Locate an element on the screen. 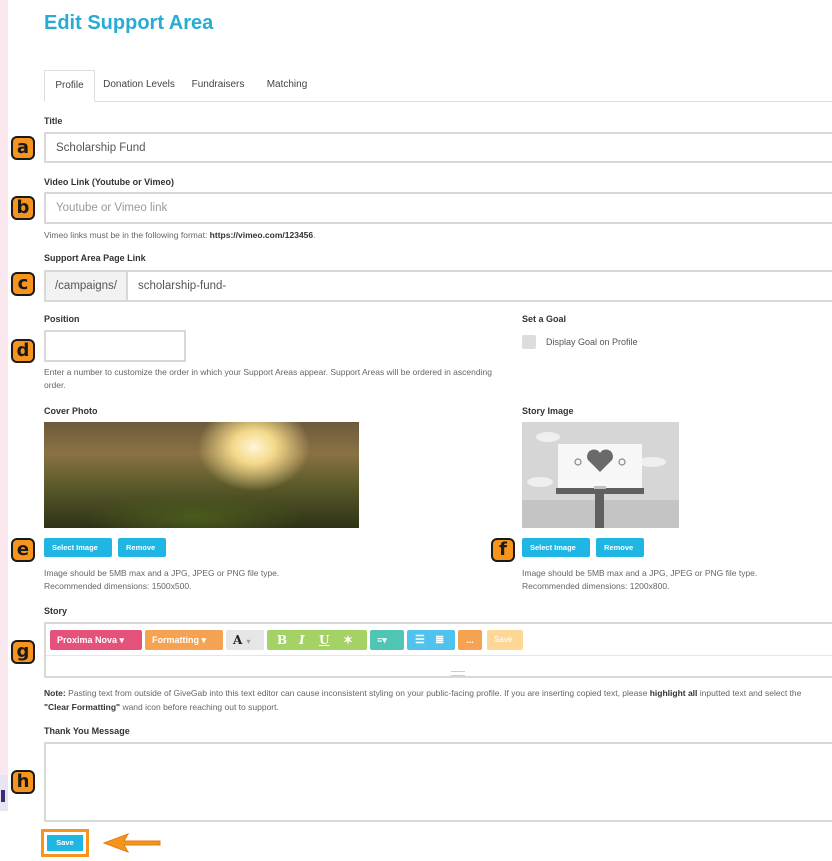  background-strip is located at coordinates (4, 405).